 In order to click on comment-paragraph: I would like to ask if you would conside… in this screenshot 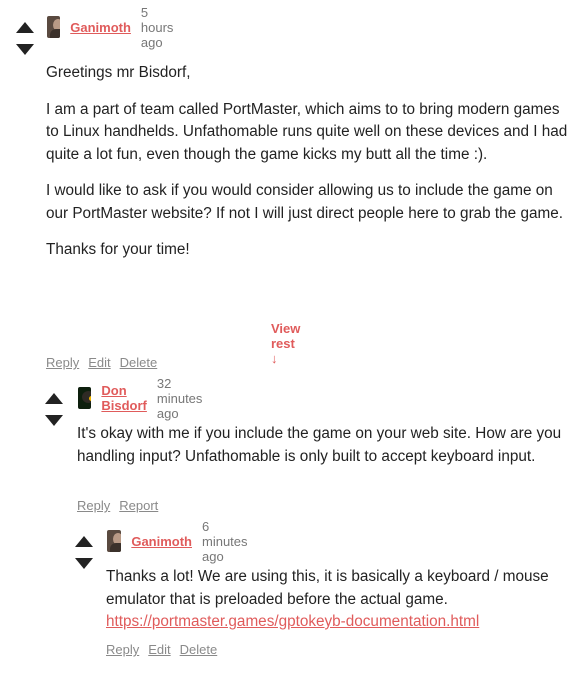, I will do `click(304, 202)`.